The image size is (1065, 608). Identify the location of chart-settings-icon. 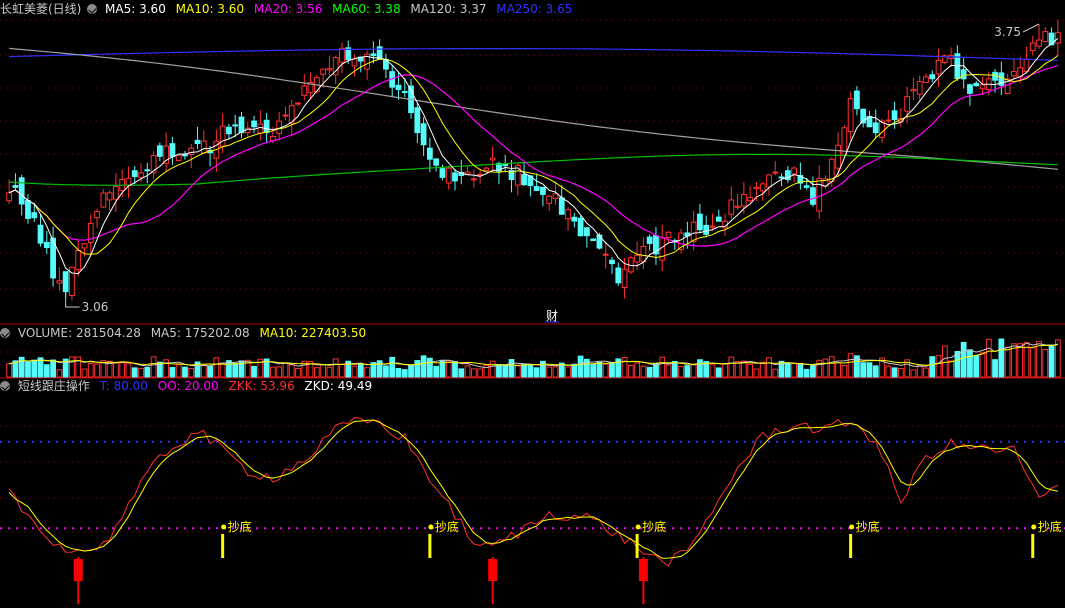
(92, 9).